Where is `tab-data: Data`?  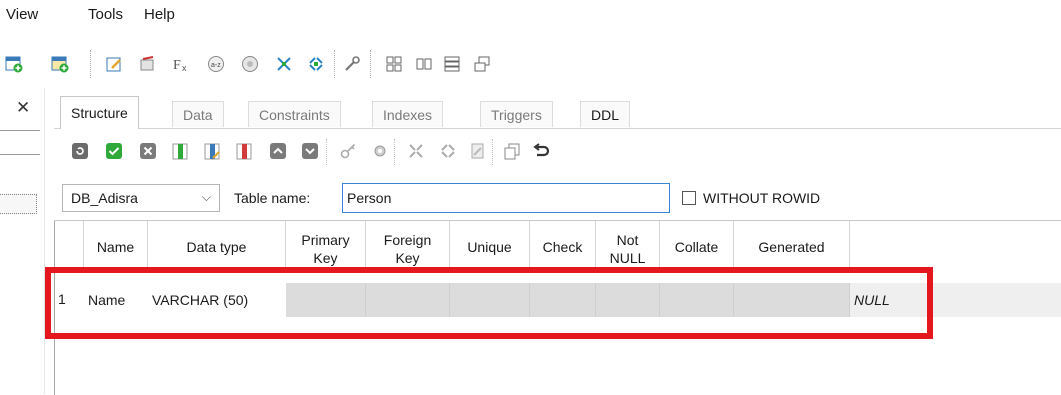
tab-data: Data is located at coordinates (198, 114).